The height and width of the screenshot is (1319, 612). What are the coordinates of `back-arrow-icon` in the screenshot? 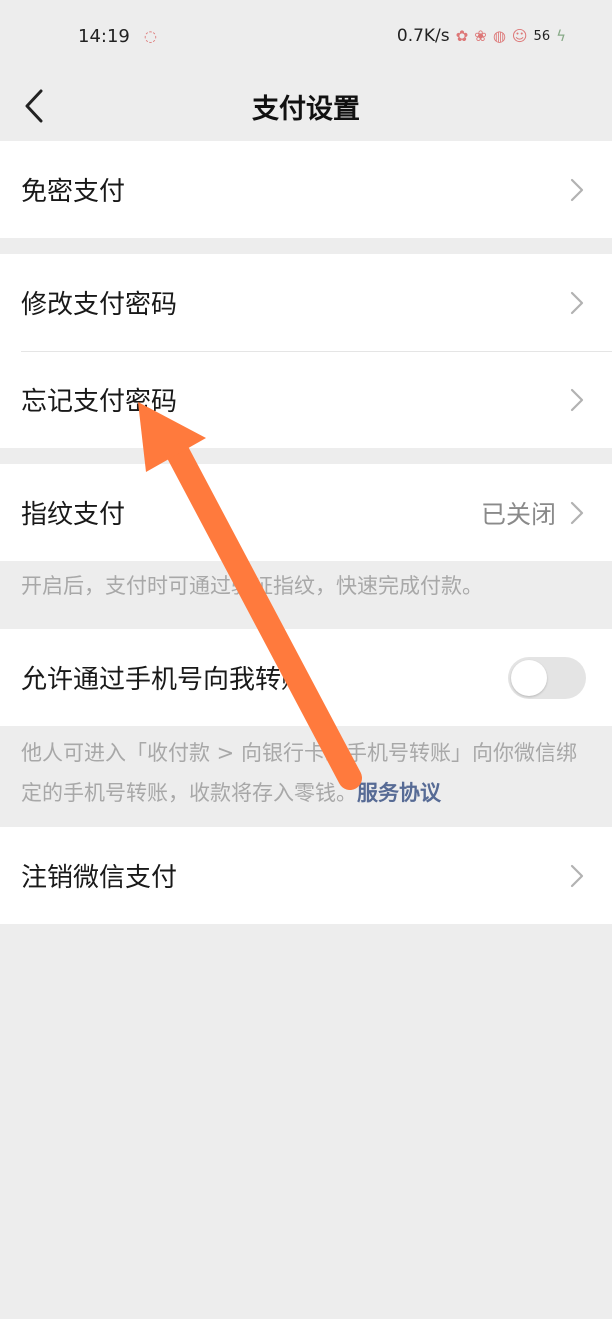 It's located at (34, 106).